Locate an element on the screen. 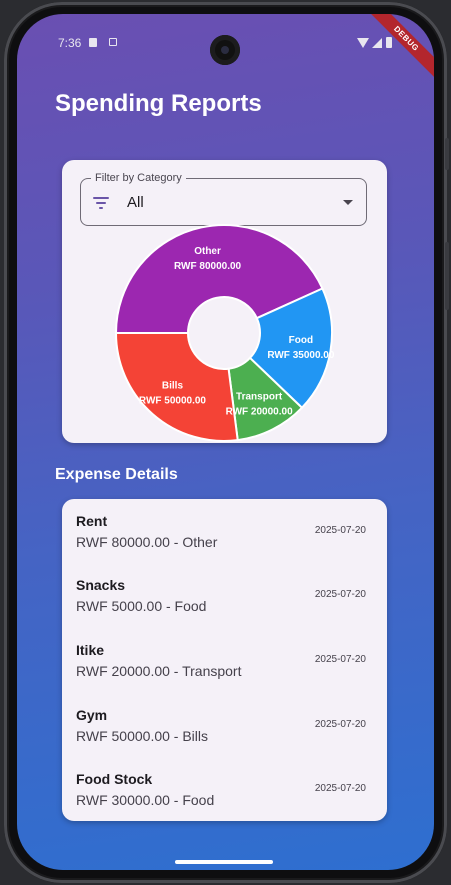  expense-detail: RWF 20000.00 - Transport is located at coordinates (159, 671).